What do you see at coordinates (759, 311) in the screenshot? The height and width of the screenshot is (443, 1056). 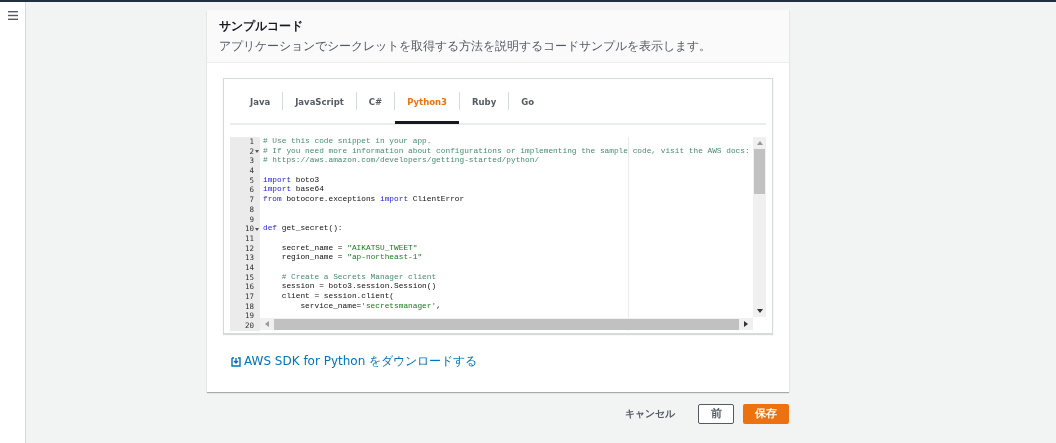 I see `scroll-down-icon` at bounding box center [759, 311].